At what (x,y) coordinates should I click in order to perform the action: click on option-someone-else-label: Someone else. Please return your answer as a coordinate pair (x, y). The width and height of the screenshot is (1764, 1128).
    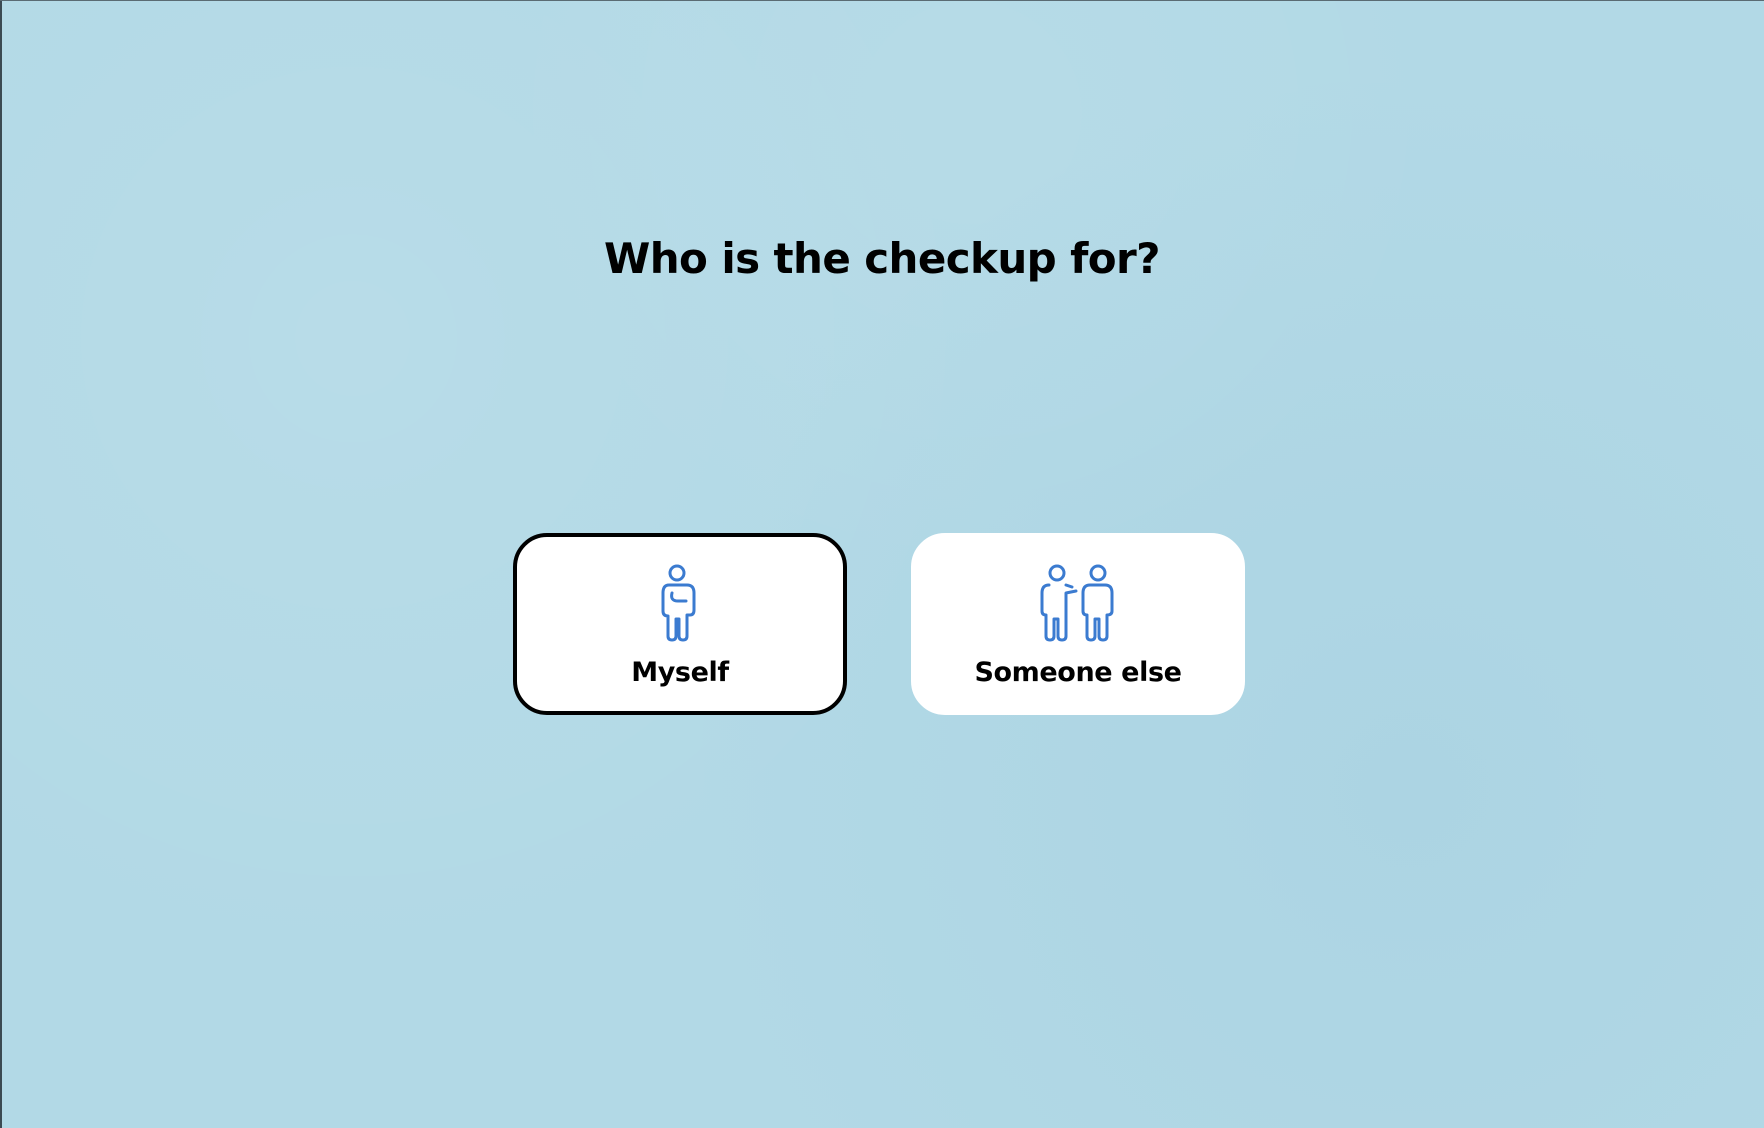
    Looking at the image, I should click on (1078, 672).